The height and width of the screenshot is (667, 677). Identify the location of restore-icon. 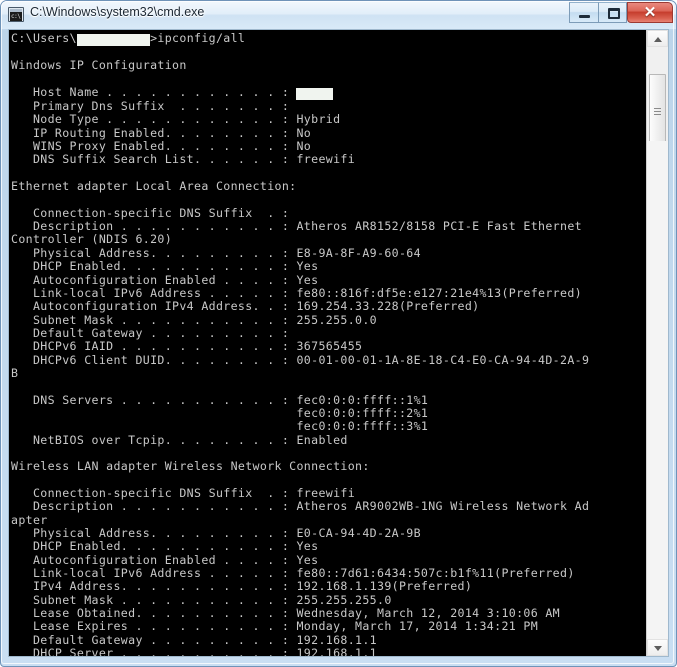
(614, 13).